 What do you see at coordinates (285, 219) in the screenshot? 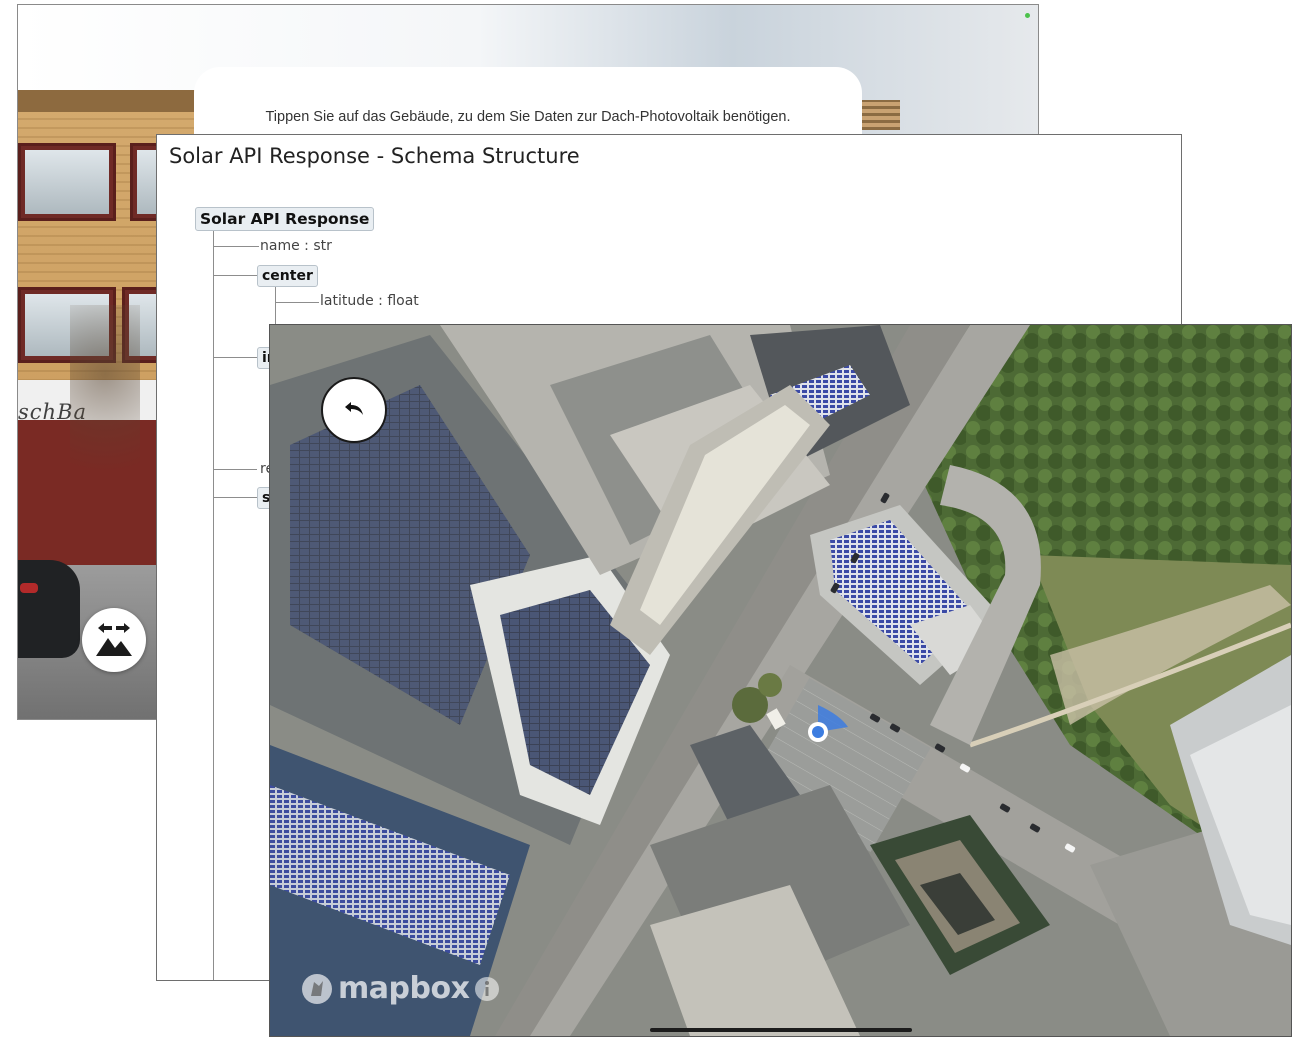
I see `schema-root-node: Solar API Response` at bounding box center [285, 219].